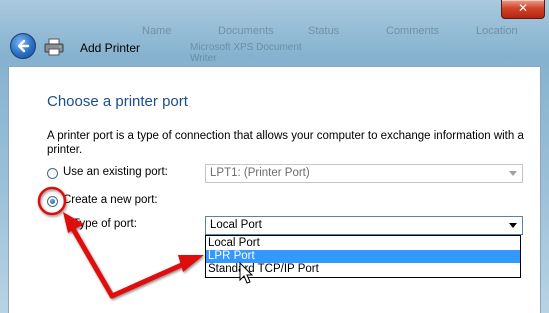 The width and height of the screenshot is (549, 313). I want to click on close-button: ✕, so click(523, 9).